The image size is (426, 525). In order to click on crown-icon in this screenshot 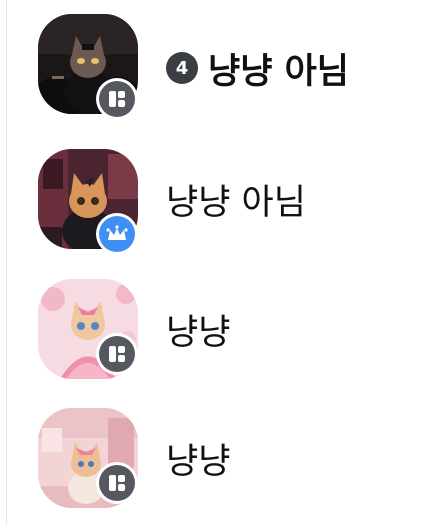, I will do `click(117, 234)`.